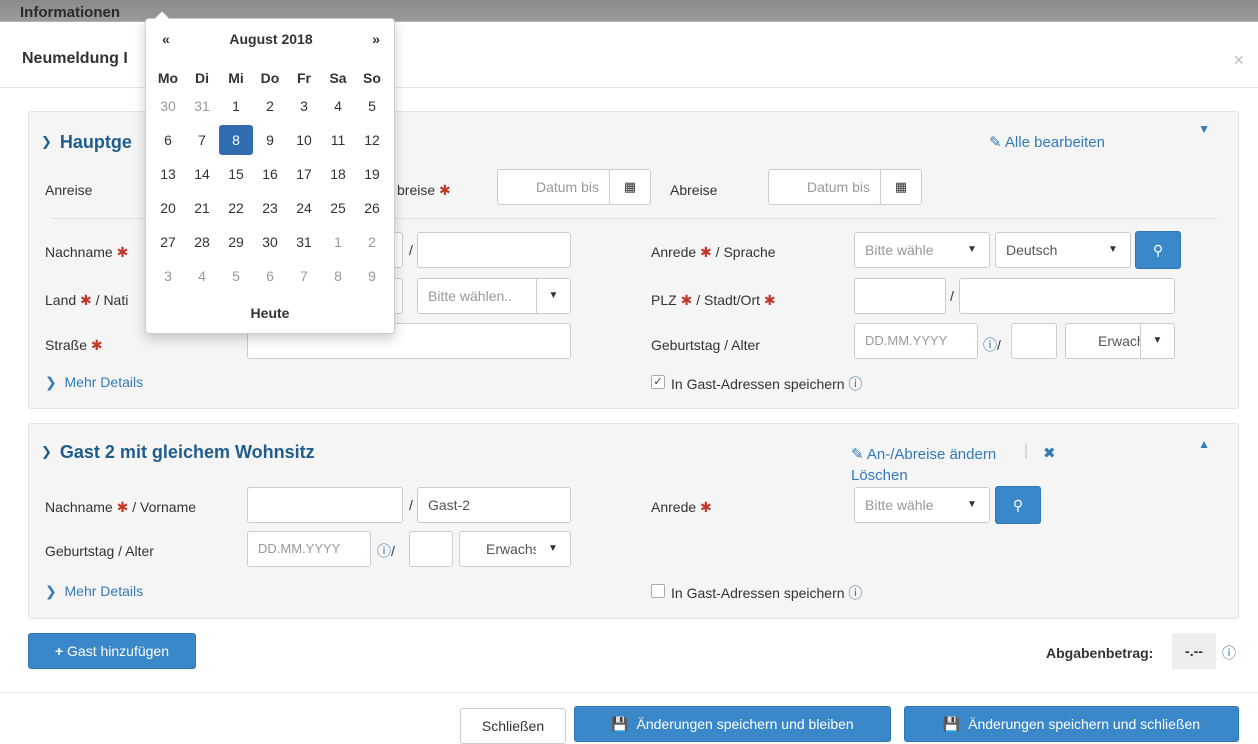 The image size is (1258, 744). I want to click on plz-input, so click(900, 296).